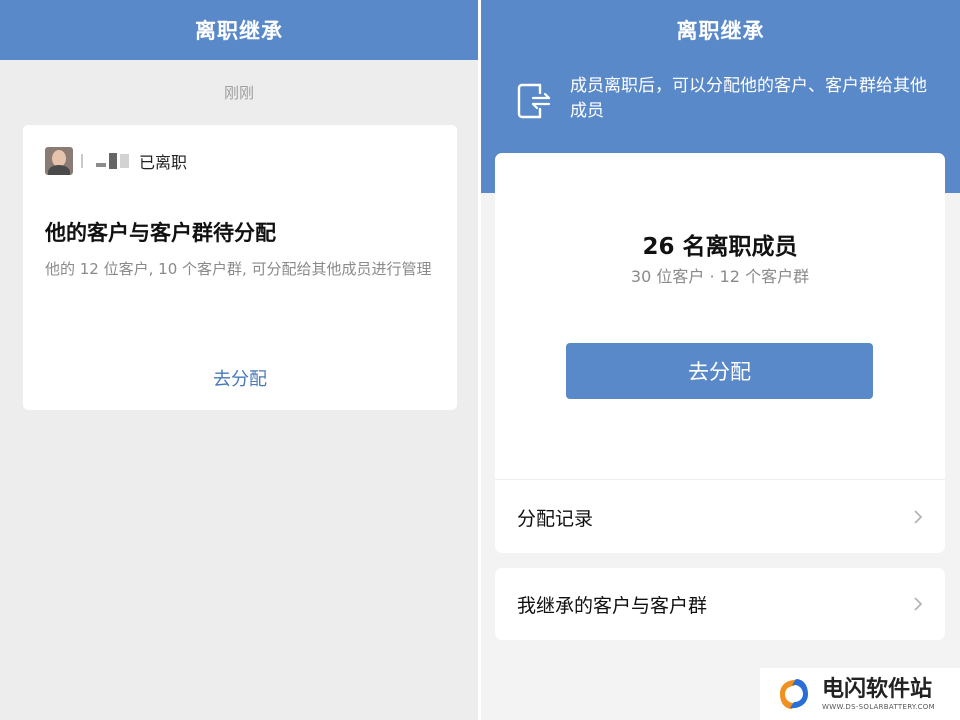 The image size is (960, 720). Describe the element at coordinates (748, 98) in the screenshot. I see `intro-text: 成员离职后，可以分配他的客户、客户群给其他成员` at that location.